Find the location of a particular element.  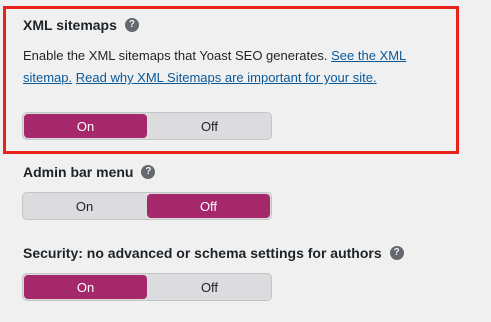

security-on-option: On is located at coordinates (85, 287).